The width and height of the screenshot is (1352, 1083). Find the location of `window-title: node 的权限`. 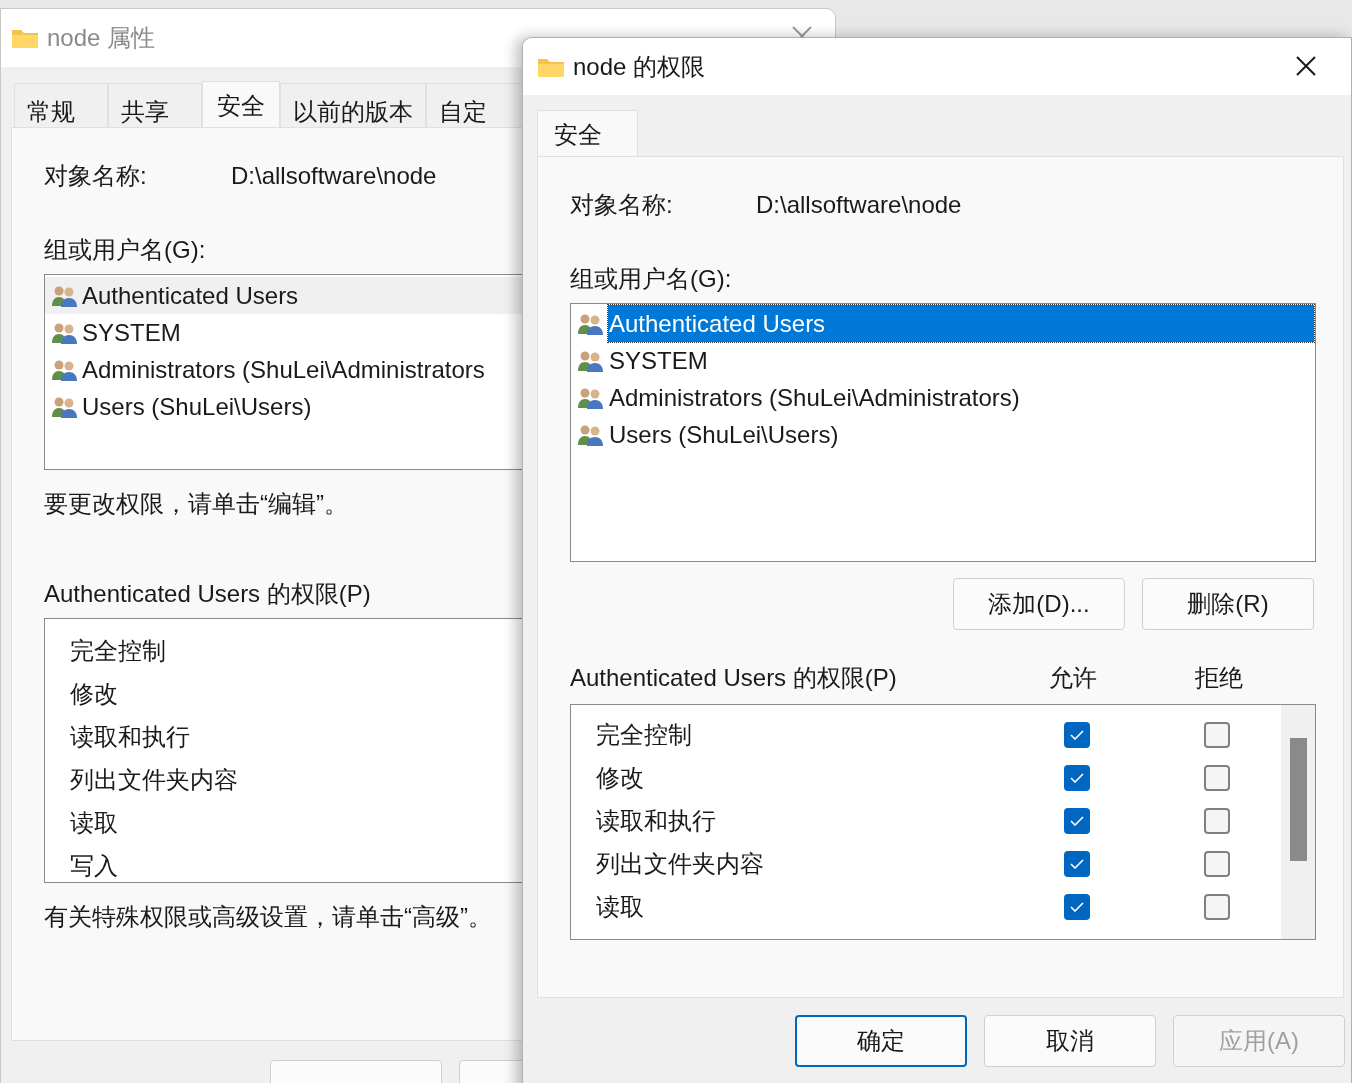

window-title: node 的权限 is located at coordinates (639, 66).